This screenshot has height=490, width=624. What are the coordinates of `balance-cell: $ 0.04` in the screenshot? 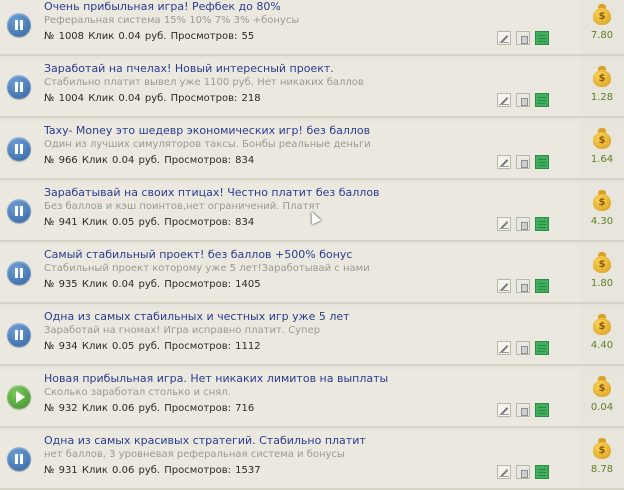 It's located at (602, 397).